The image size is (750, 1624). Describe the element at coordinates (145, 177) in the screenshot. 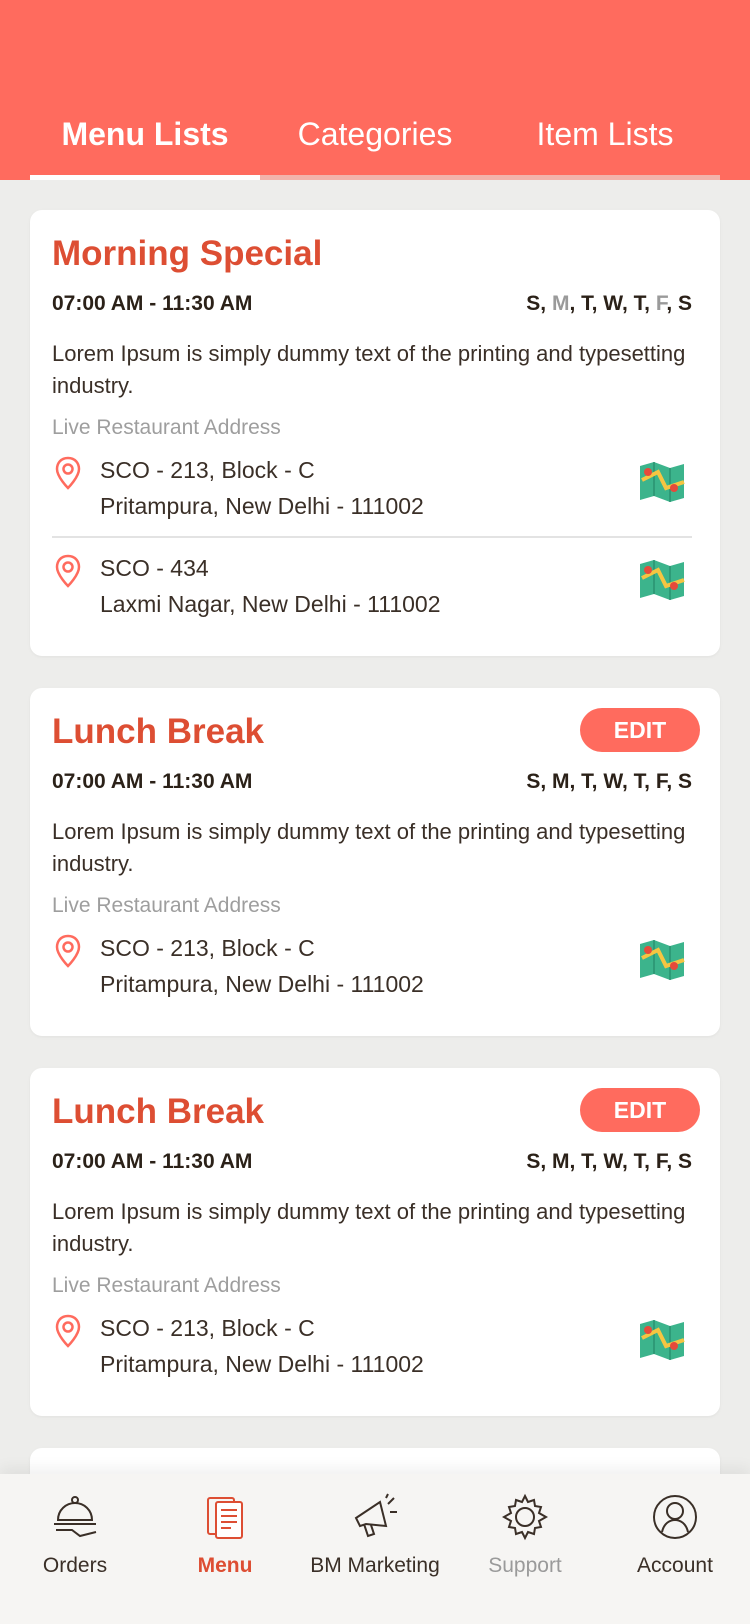

I see `tab-active-indicator` at that location.